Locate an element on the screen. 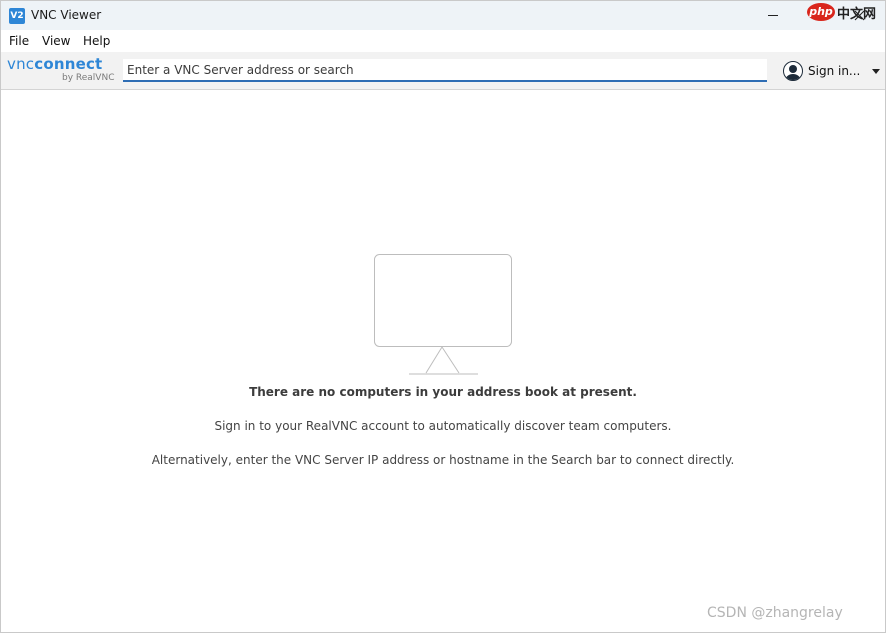 Image resolution: width=886 pixels, height=633 pixels. chevron-down-icon is located at coordinates (876, 71).